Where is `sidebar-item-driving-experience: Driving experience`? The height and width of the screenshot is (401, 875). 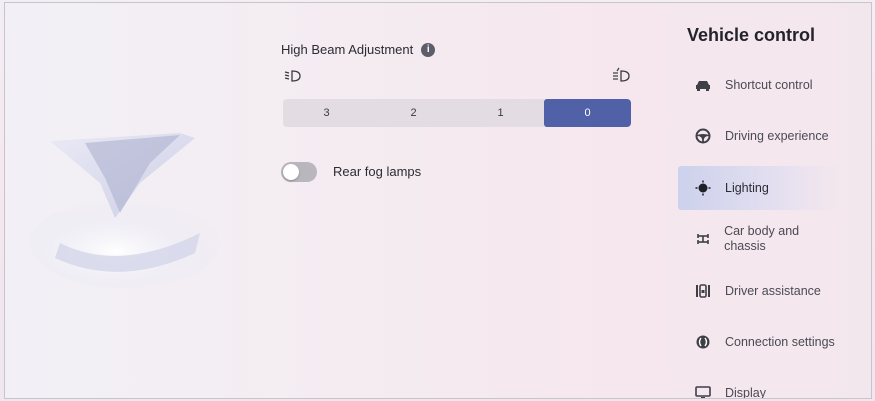 sidebar-item-driving-experience: Driving experience is located at coordinates (758, 136).